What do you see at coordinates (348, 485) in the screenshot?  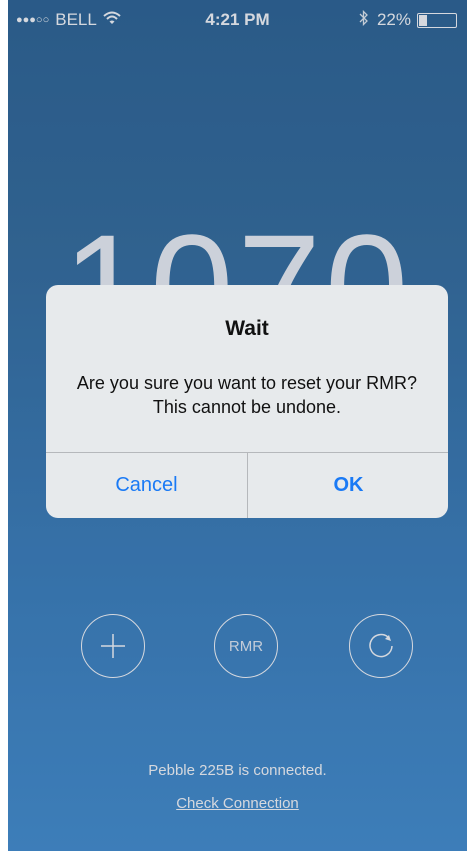 I see `ok-button: OK` at bounding box center [348, 485].